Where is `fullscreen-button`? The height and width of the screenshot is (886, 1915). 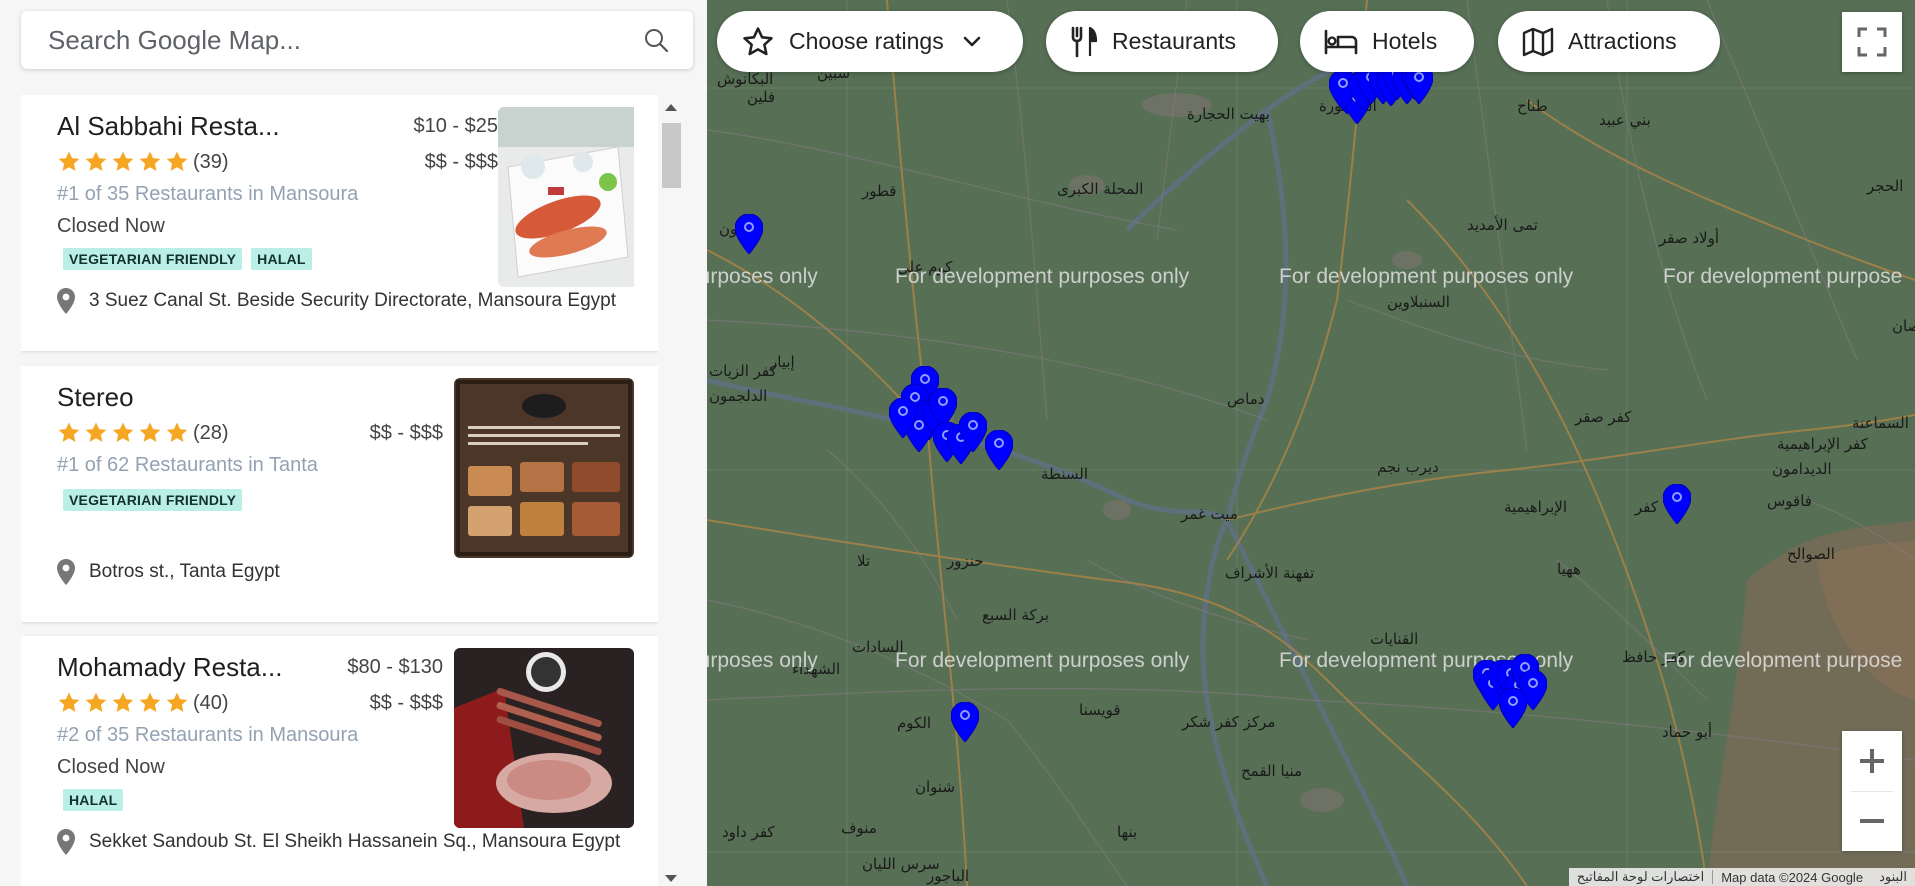
fullscreen-button is located at coordinates (1872, 42).